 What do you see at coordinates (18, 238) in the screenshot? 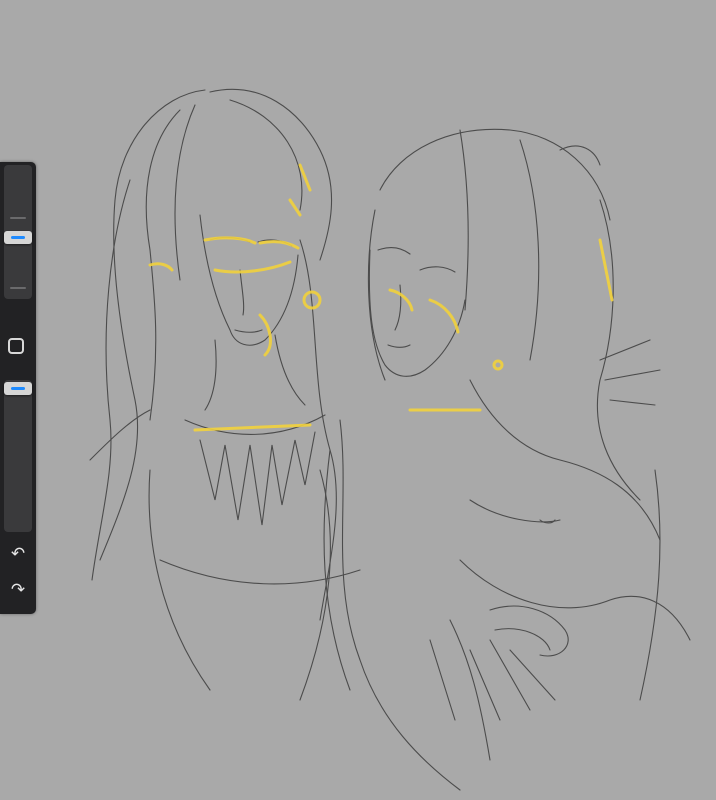
I see `brush-size-handle` at bounding box center [18, 238].